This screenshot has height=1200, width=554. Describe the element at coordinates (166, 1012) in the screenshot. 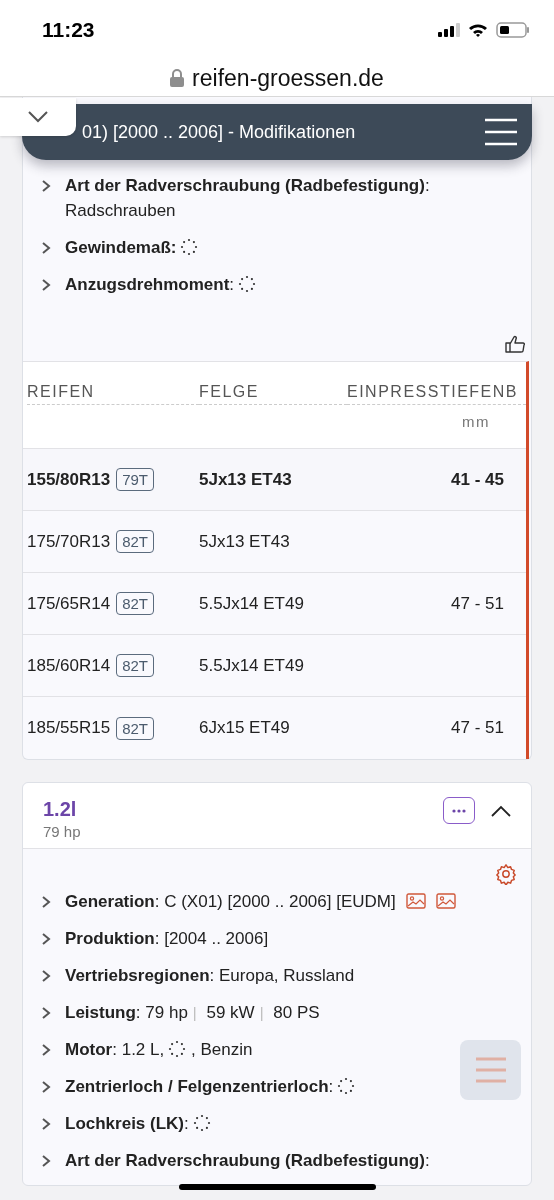

I see `spec-value: 79 hp` at that location.